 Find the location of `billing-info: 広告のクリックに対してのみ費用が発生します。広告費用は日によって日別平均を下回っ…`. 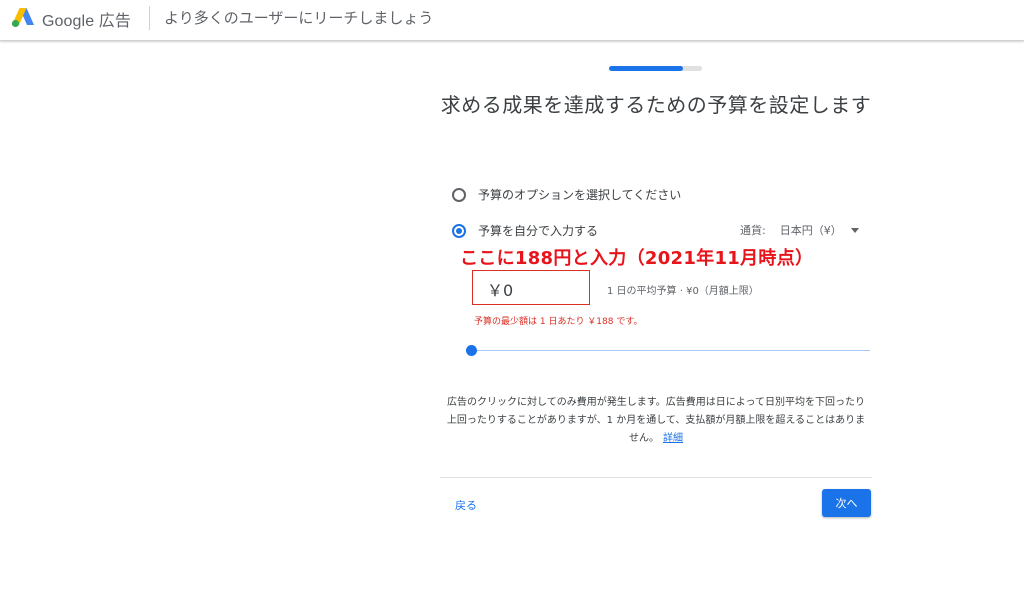

billing-info: 広告のクリックに対してのみ費用が発生します。広告費用は日によって日別平均を下回っ… is located at coordinates (656, 421).